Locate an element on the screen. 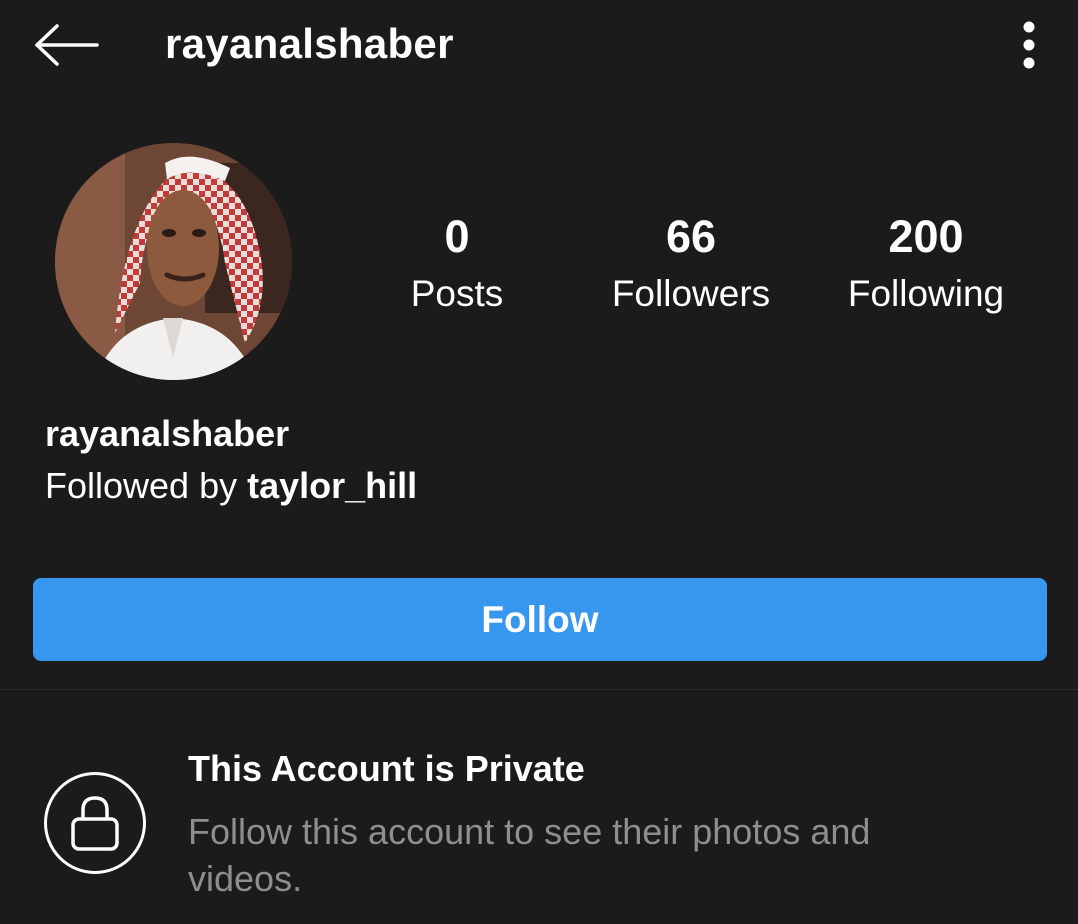 The image size is (1078, 924). following-stat: 200 Following is located at coordinates (926, 265).